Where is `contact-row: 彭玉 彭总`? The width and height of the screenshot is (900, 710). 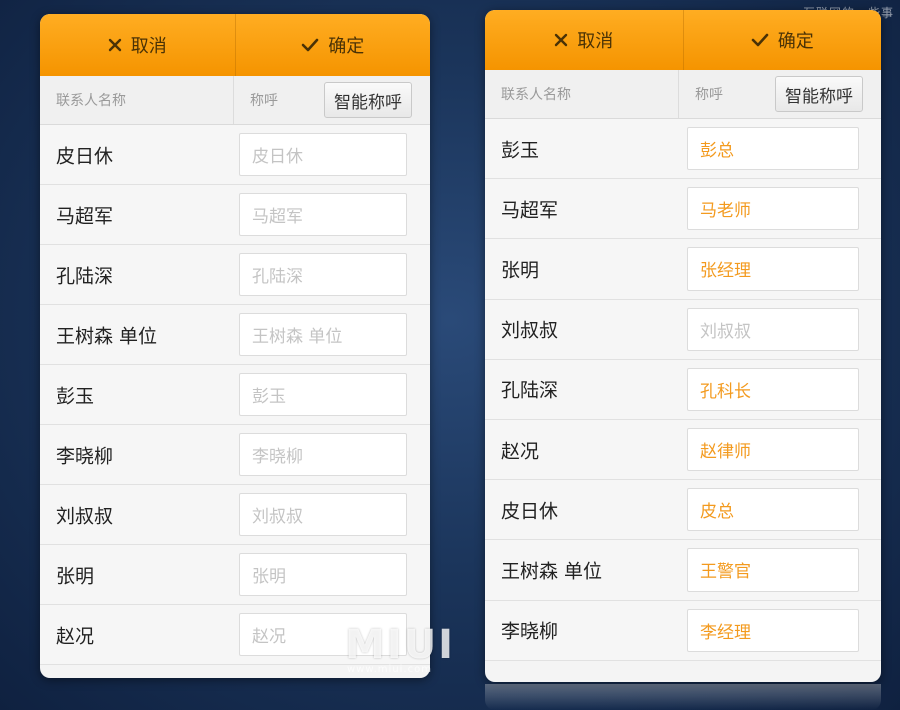
contact-row: 彭玉 彭总 is located at coordinates (683, 149).